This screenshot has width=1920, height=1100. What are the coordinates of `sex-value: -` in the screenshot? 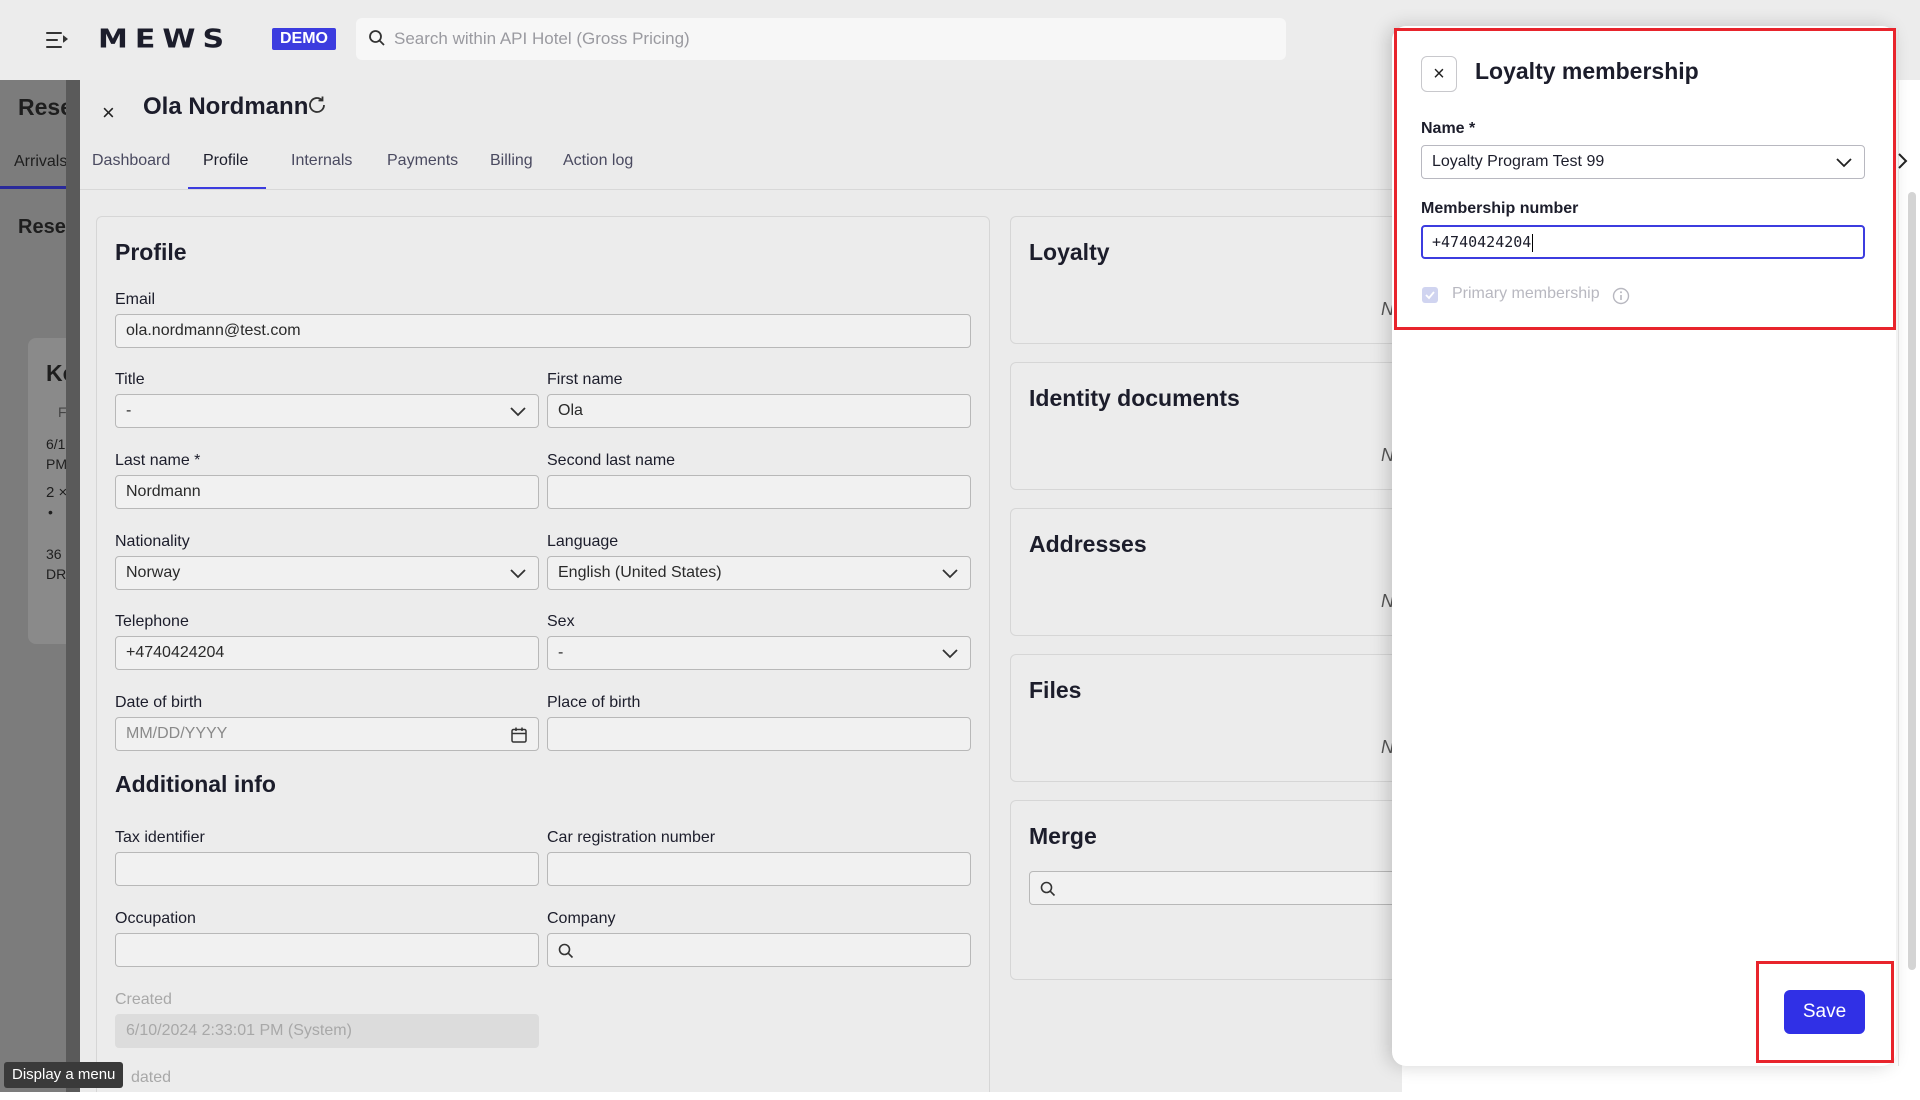 It's located at (561, 652).